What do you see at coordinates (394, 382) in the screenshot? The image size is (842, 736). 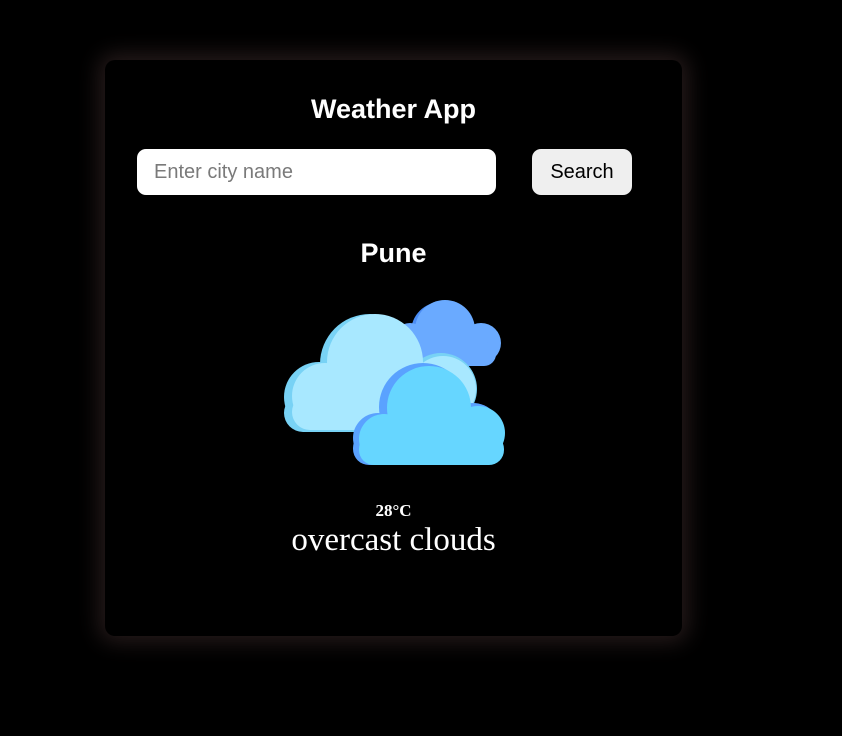 I see `overcast-clouds-icon` at bounding box center [394, 382].